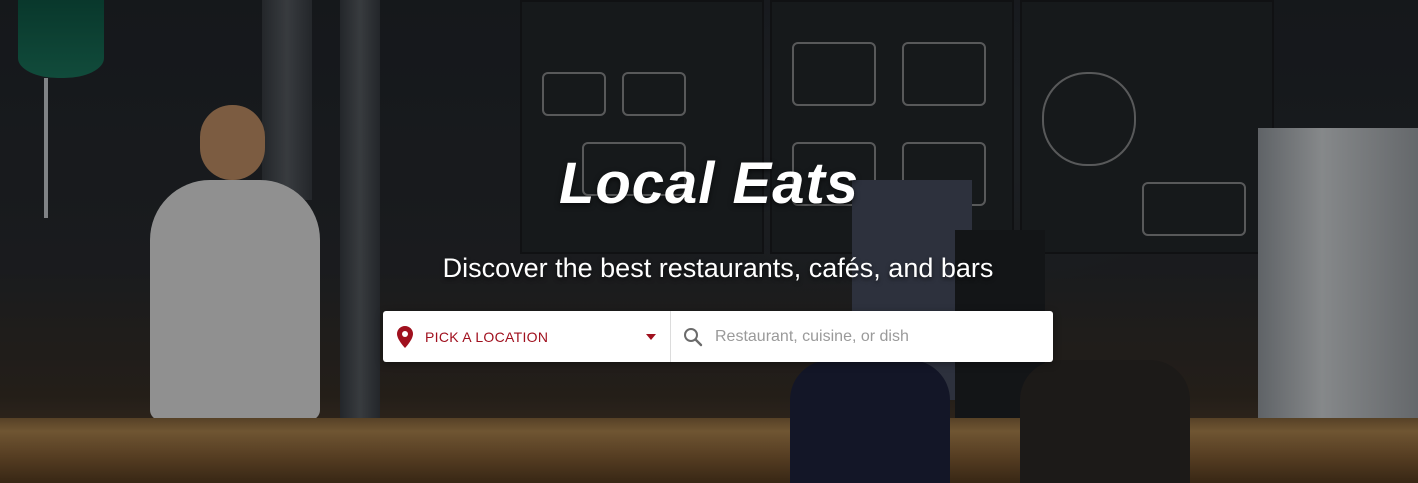 The image size is (1418, 483). I want to click on location-picker: PICK A LOCATION, so click(527, 336).